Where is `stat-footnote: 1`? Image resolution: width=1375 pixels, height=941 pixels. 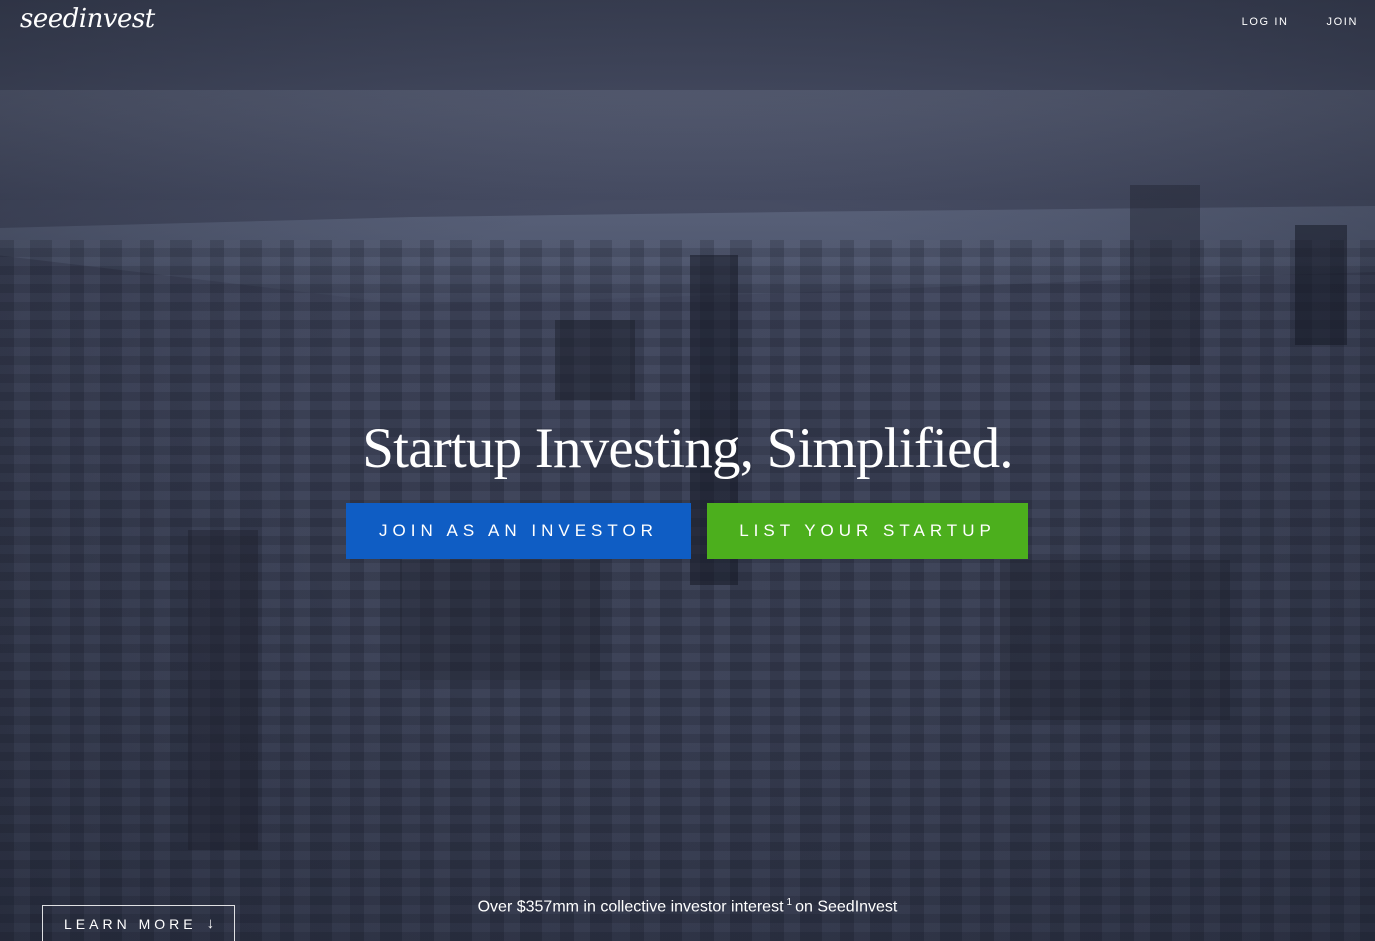 stat-footnote: 1 is located at coordinates (790, 902).